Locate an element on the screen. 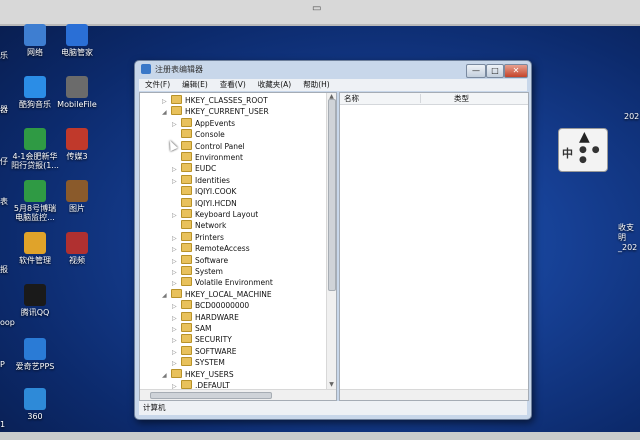 Image resolution: width=640 pixels, height=440 pixels. close-button: ✕ is located at coordinates (516, 71).